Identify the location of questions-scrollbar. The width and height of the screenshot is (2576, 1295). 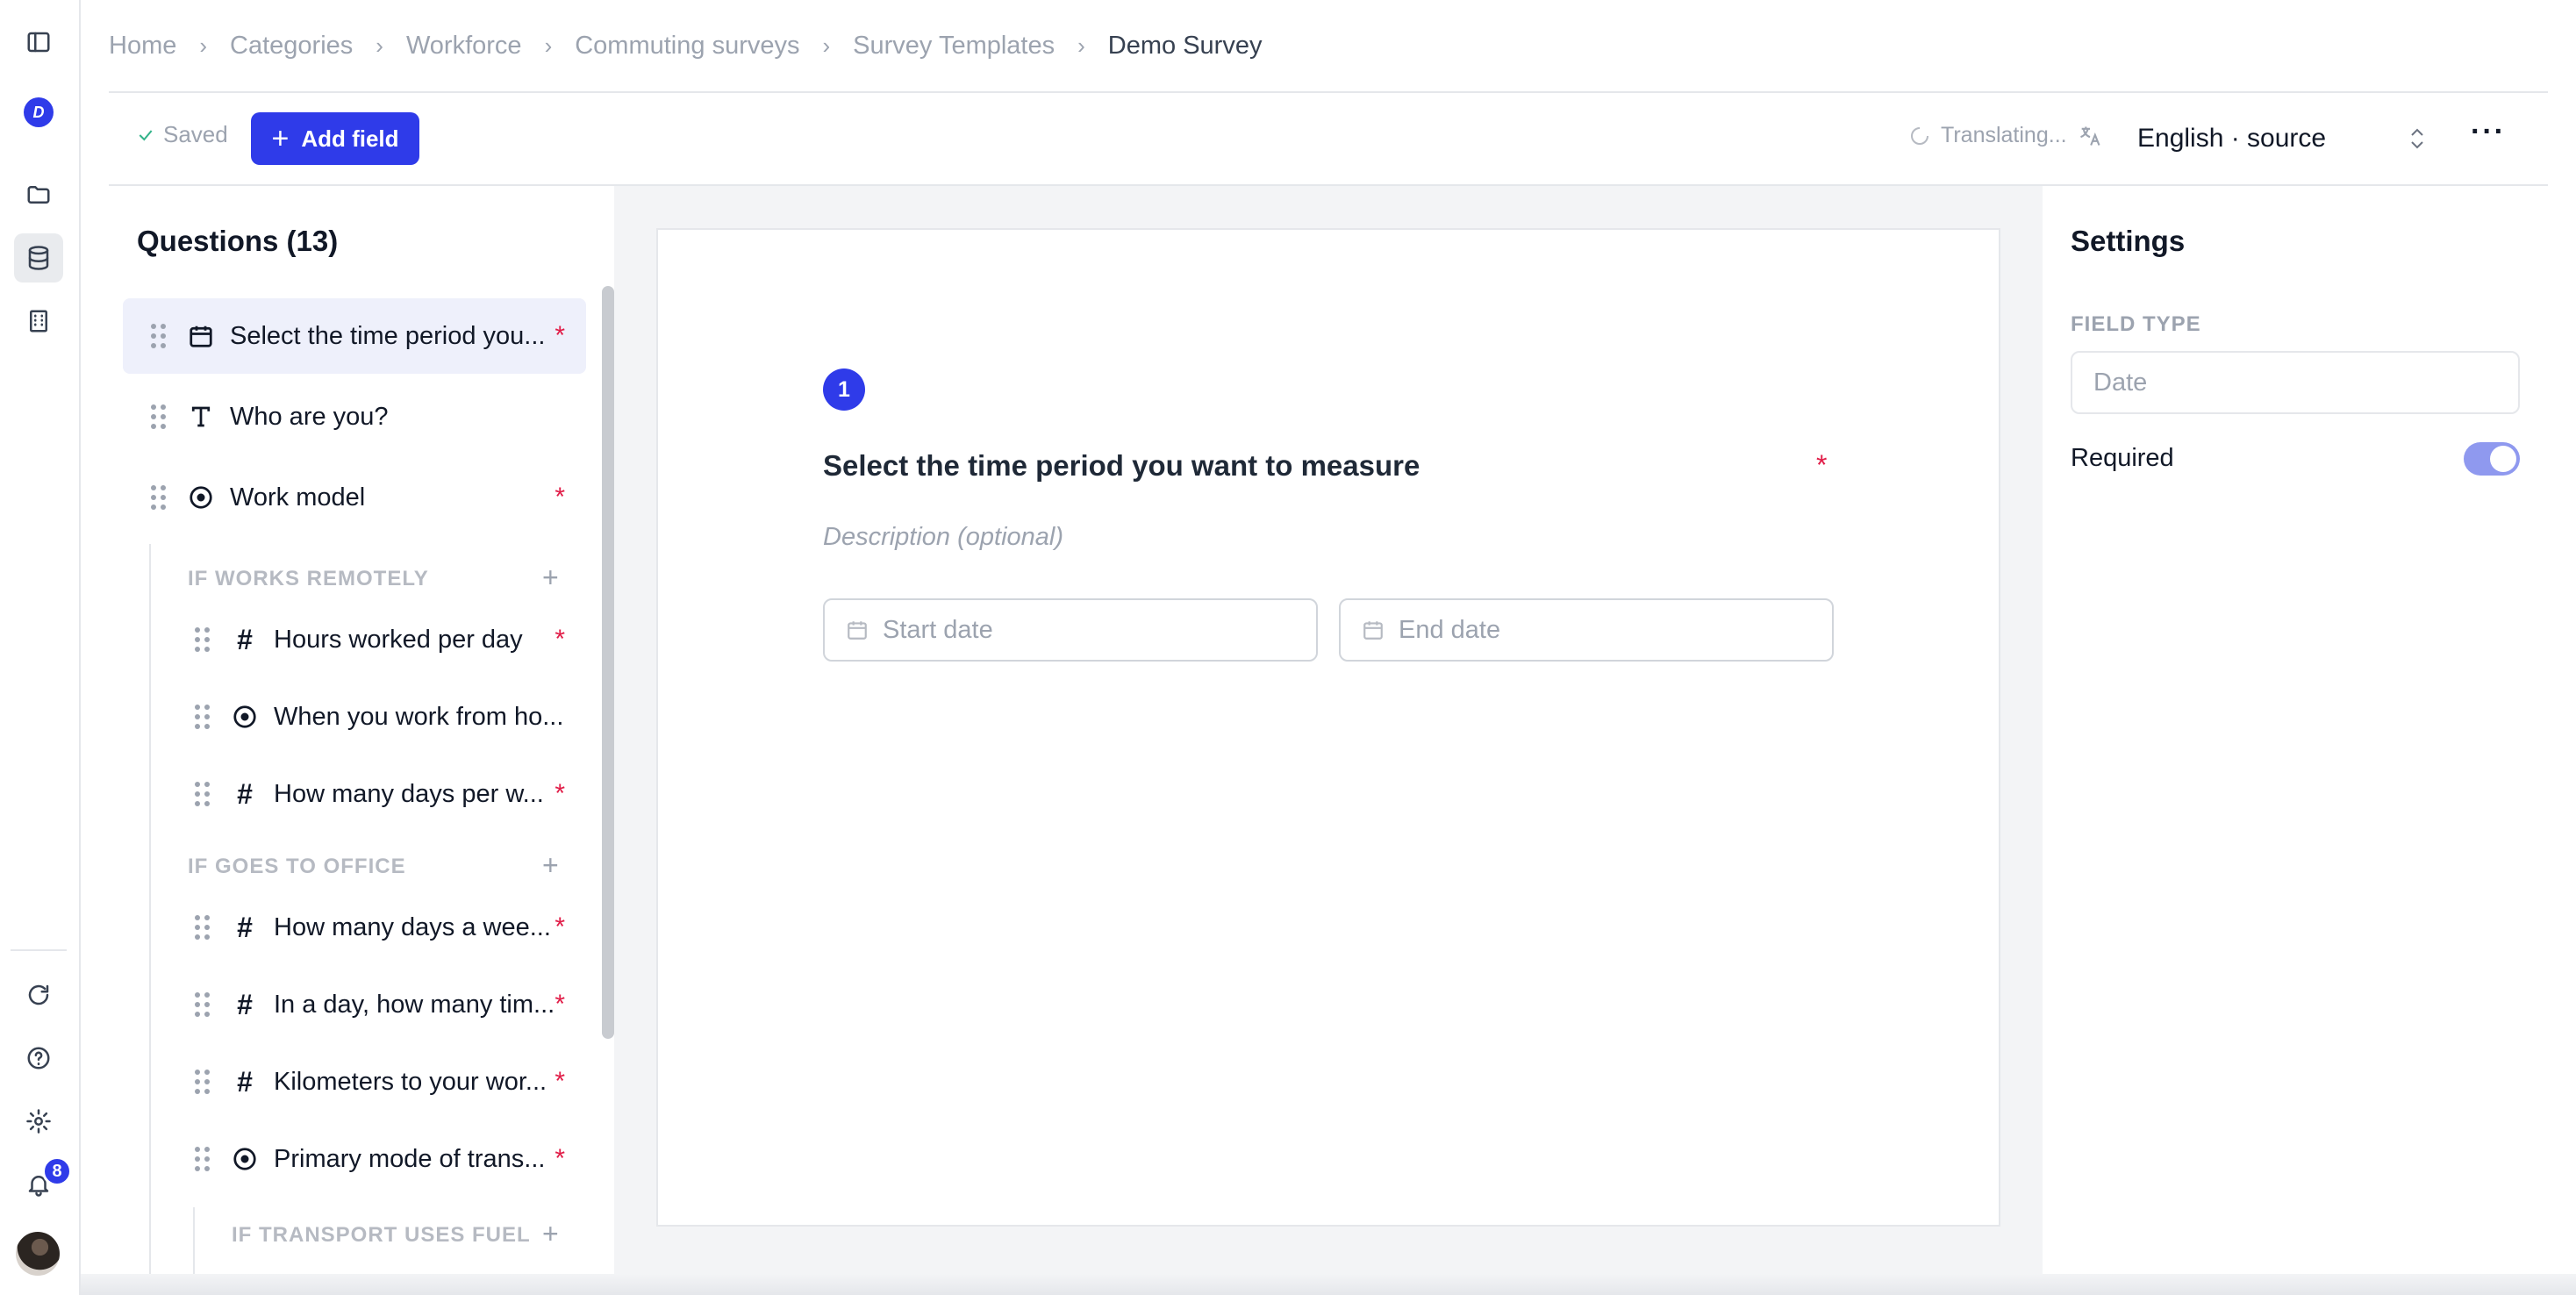
(608, 663).